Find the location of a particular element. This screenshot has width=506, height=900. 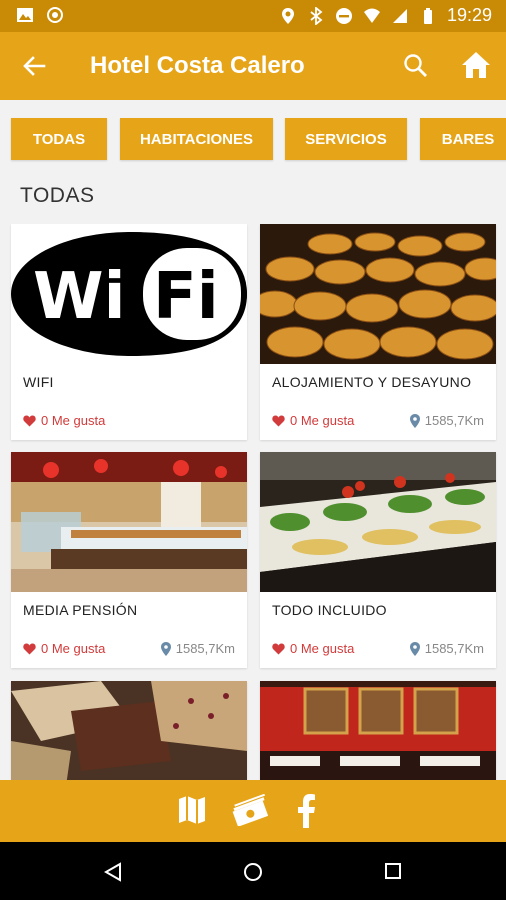

card-title: WIFI is located at coordinates (38, 382).